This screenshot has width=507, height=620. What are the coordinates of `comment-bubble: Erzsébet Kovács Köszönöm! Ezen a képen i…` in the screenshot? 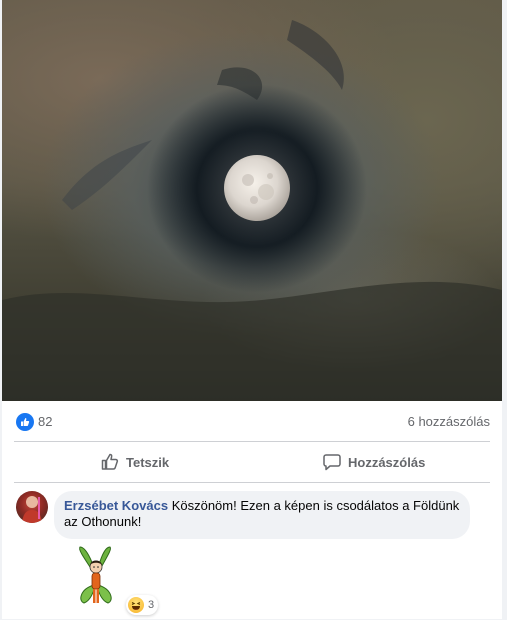 It's located at (262, 515).